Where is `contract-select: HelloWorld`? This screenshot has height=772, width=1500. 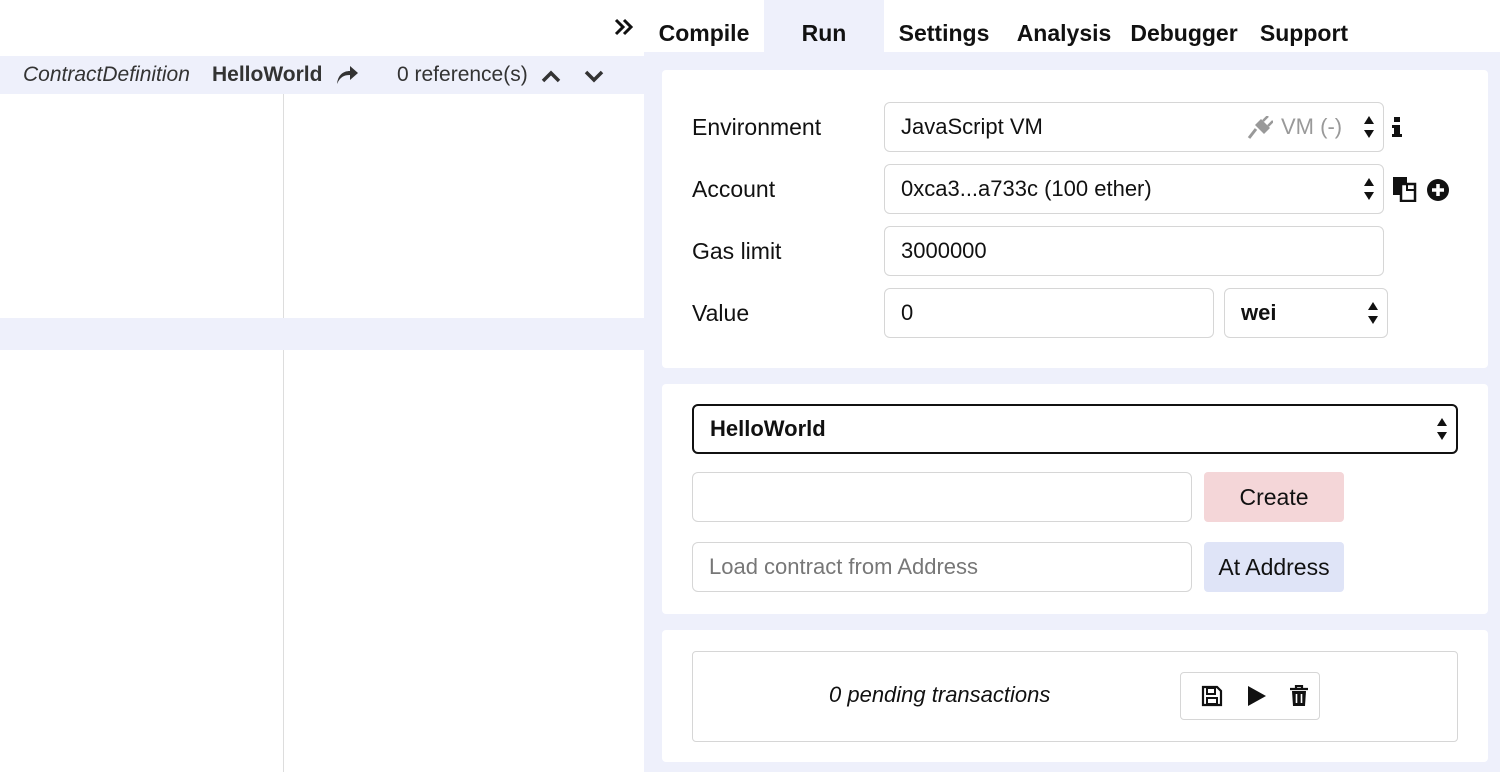
contract-select: HelloWorld is located at coordinates (1075, 429).